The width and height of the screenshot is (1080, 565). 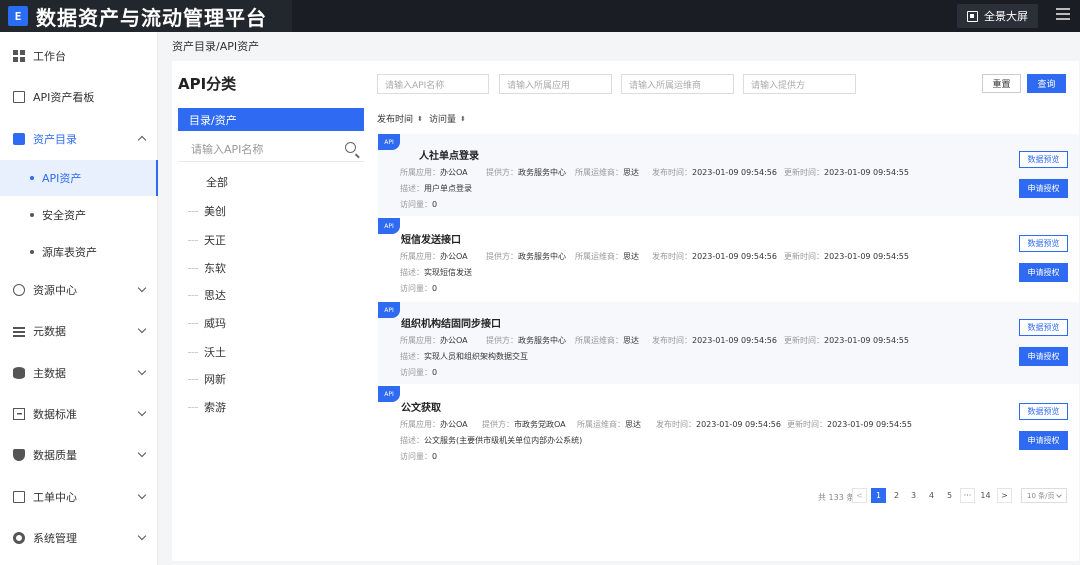 I want to click on page-button: 5, so click(x=949, y=495).